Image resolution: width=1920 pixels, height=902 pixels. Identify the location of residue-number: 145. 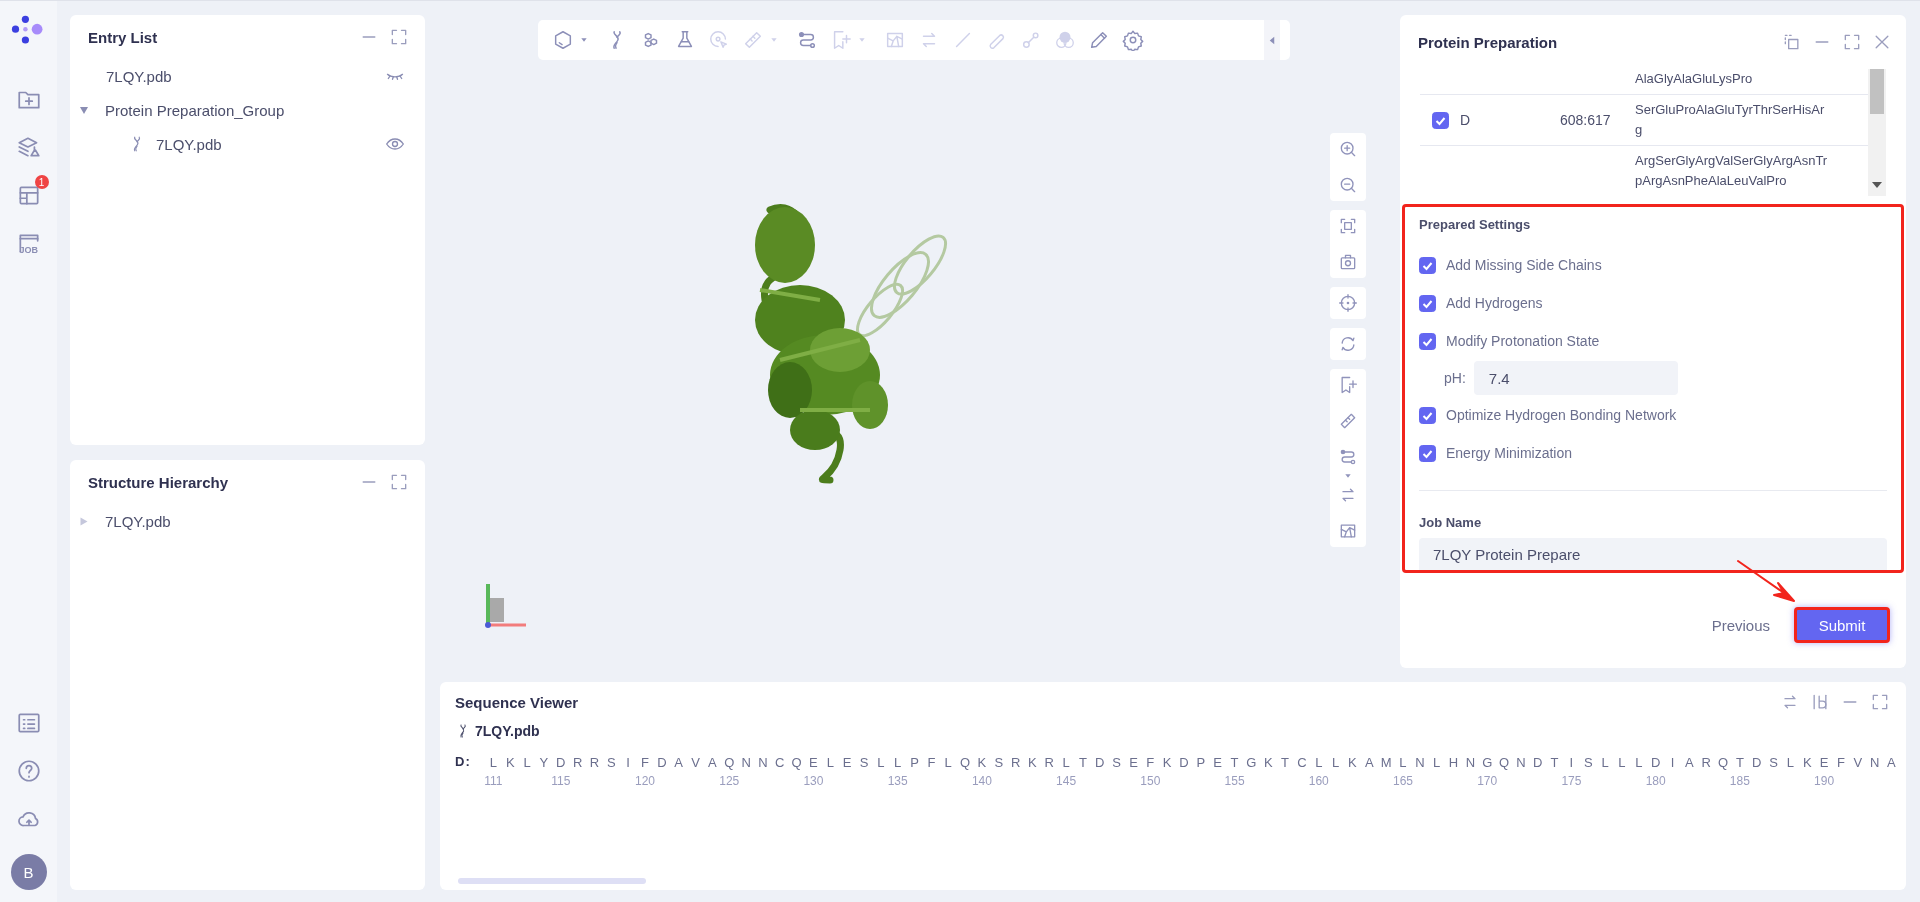
(1066, 781).